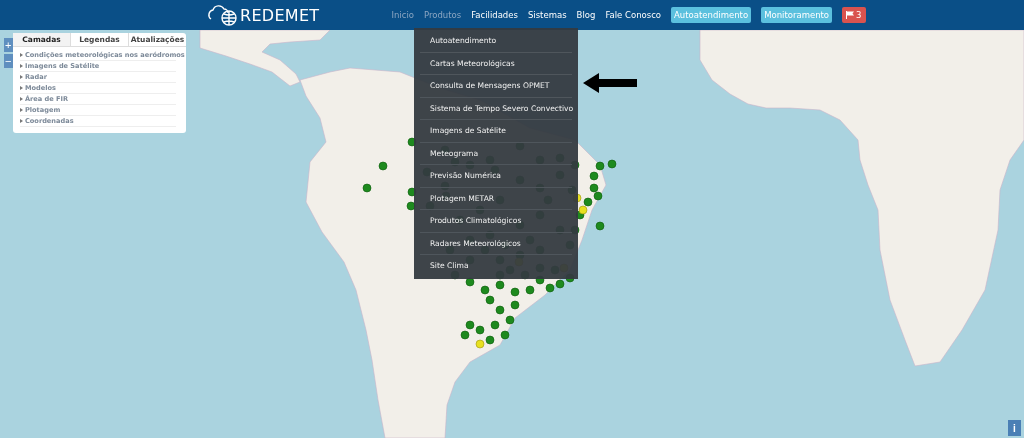  I want to click on nav-link: Sistemas, so click(547, 15).